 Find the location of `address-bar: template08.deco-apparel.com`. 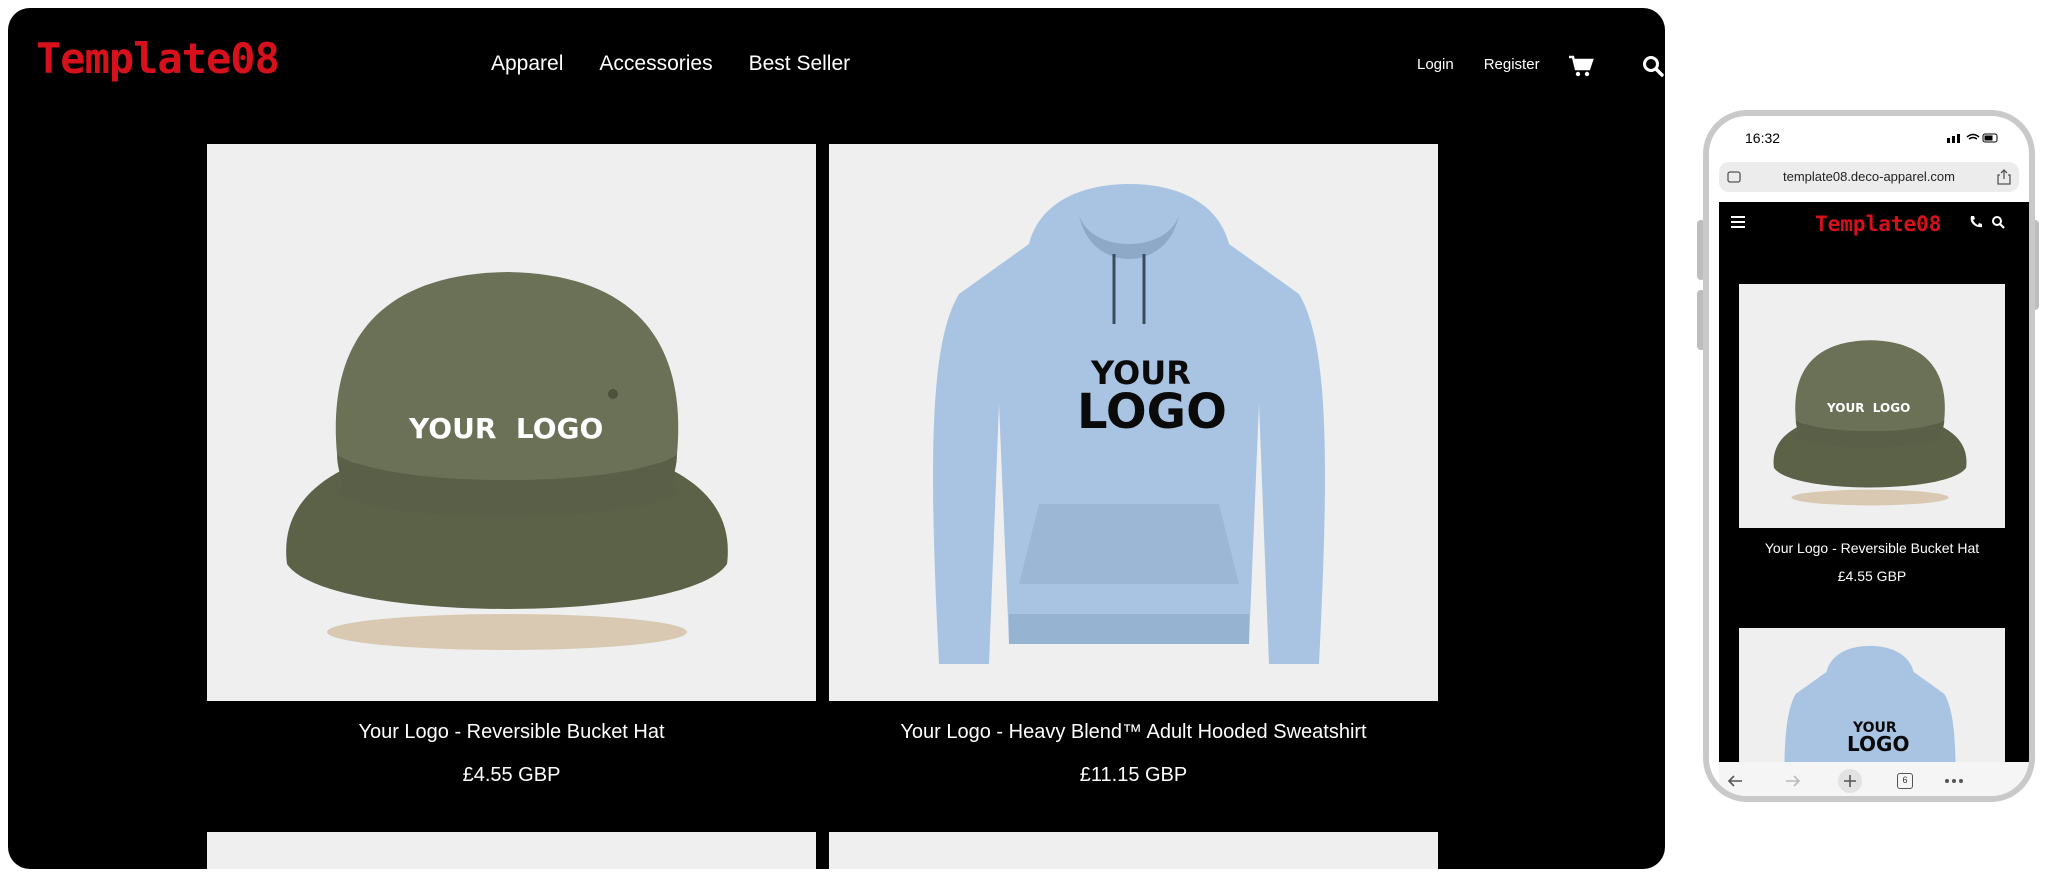

address-bar: template08.deco-apparel.com is located at coordinates (1869, 177).